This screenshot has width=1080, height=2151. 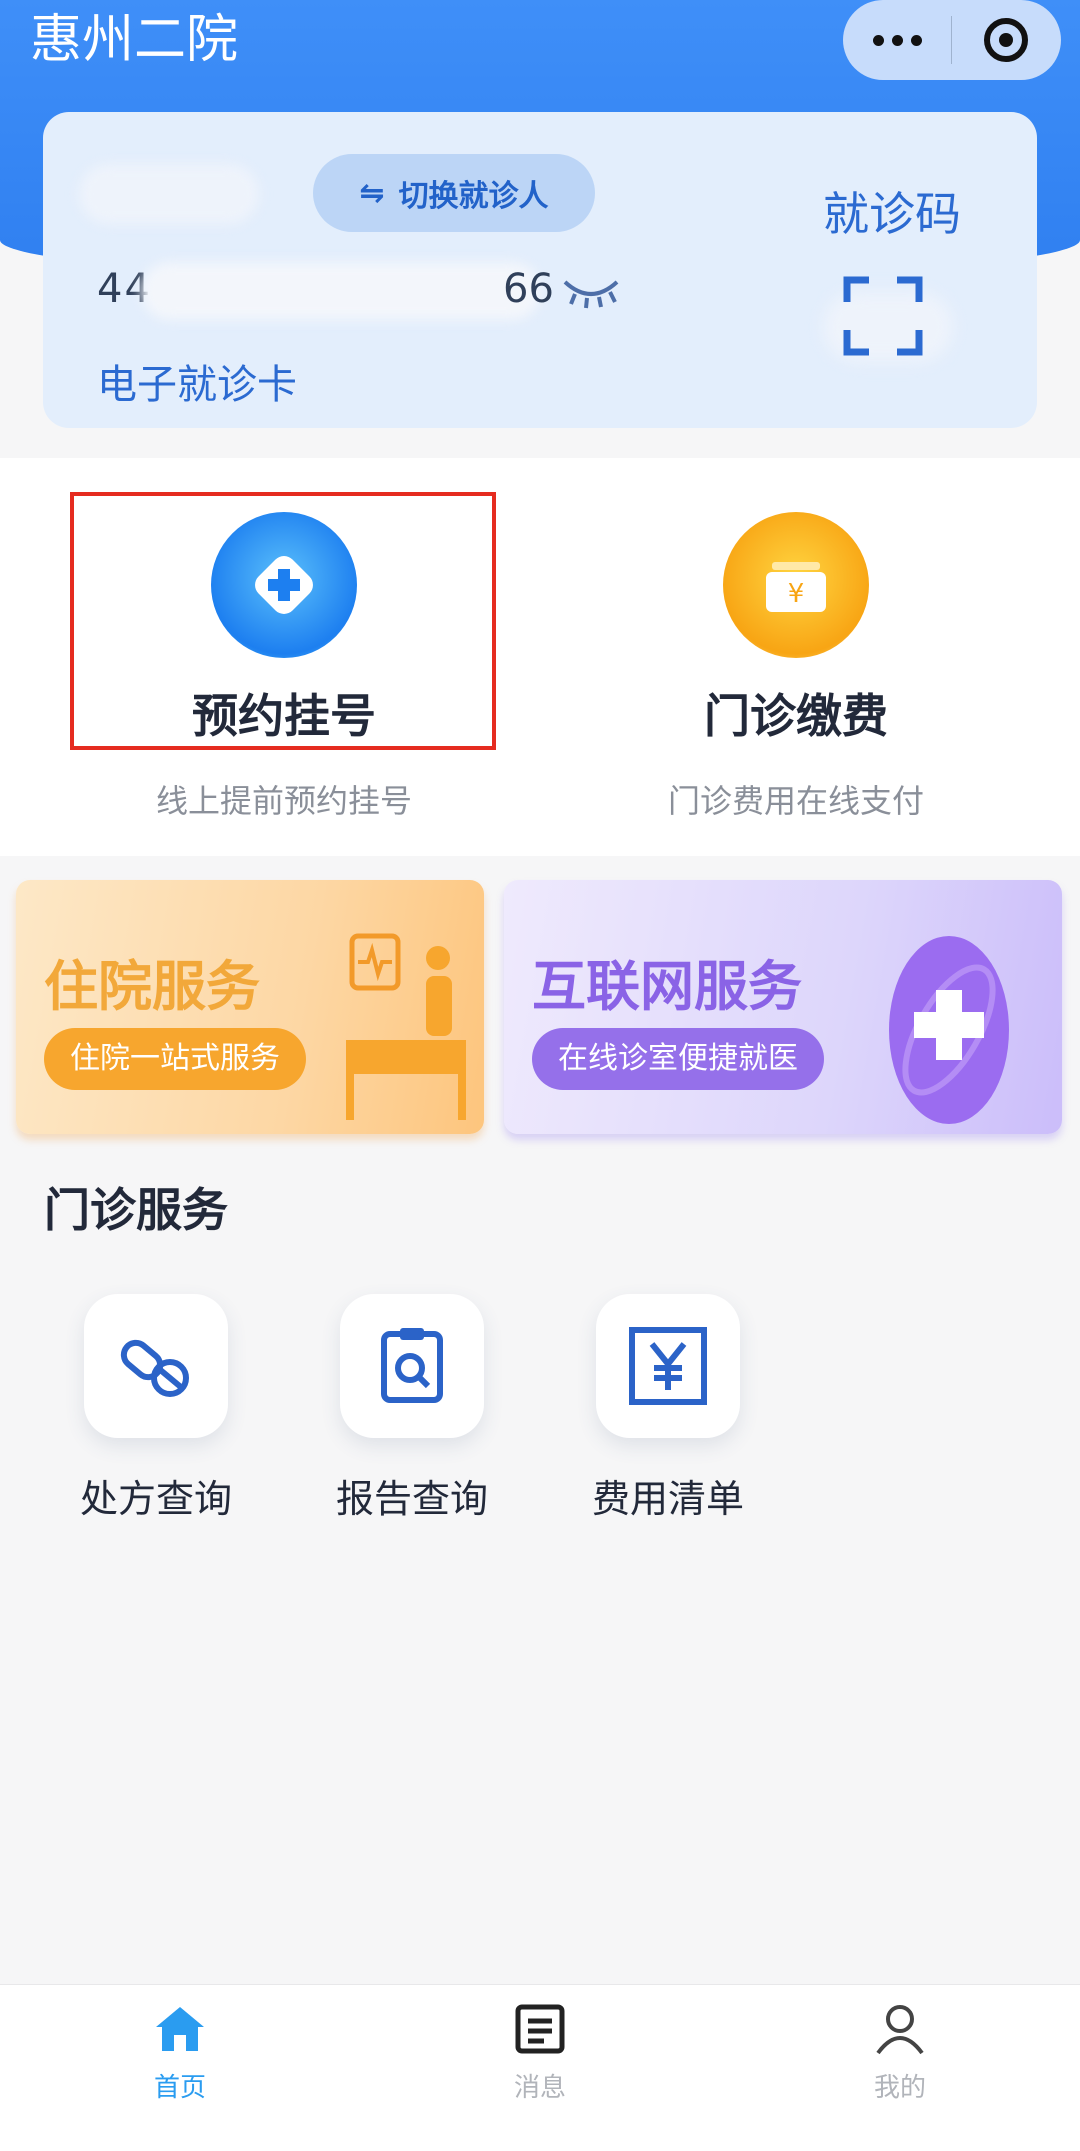 I want to click on bottom-tabbar: 首页 消息 我的, so click(x=540, y=2067).